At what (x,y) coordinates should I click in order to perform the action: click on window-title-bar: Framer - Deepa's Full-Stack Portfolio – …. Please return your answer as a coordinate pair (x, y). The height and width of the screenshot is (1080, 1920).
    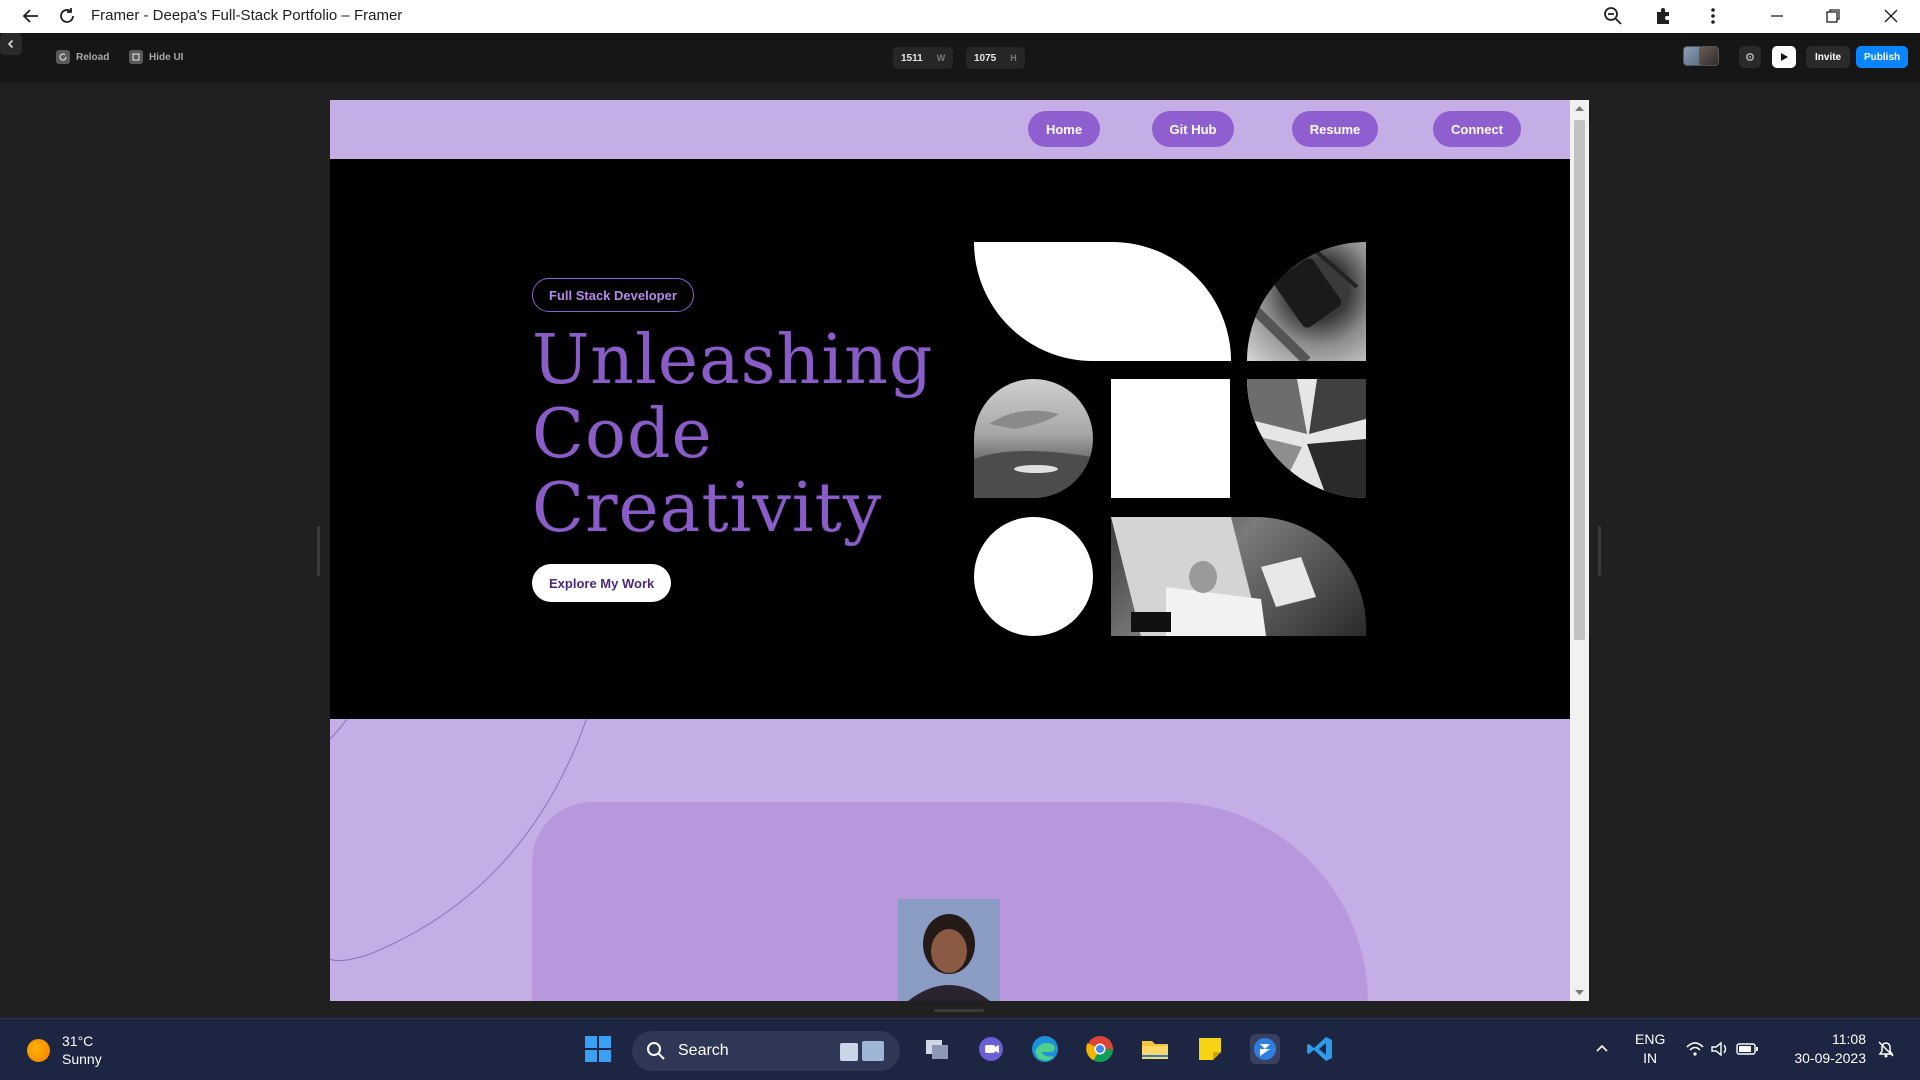
    Looking at the image, I should click on (960, 16).